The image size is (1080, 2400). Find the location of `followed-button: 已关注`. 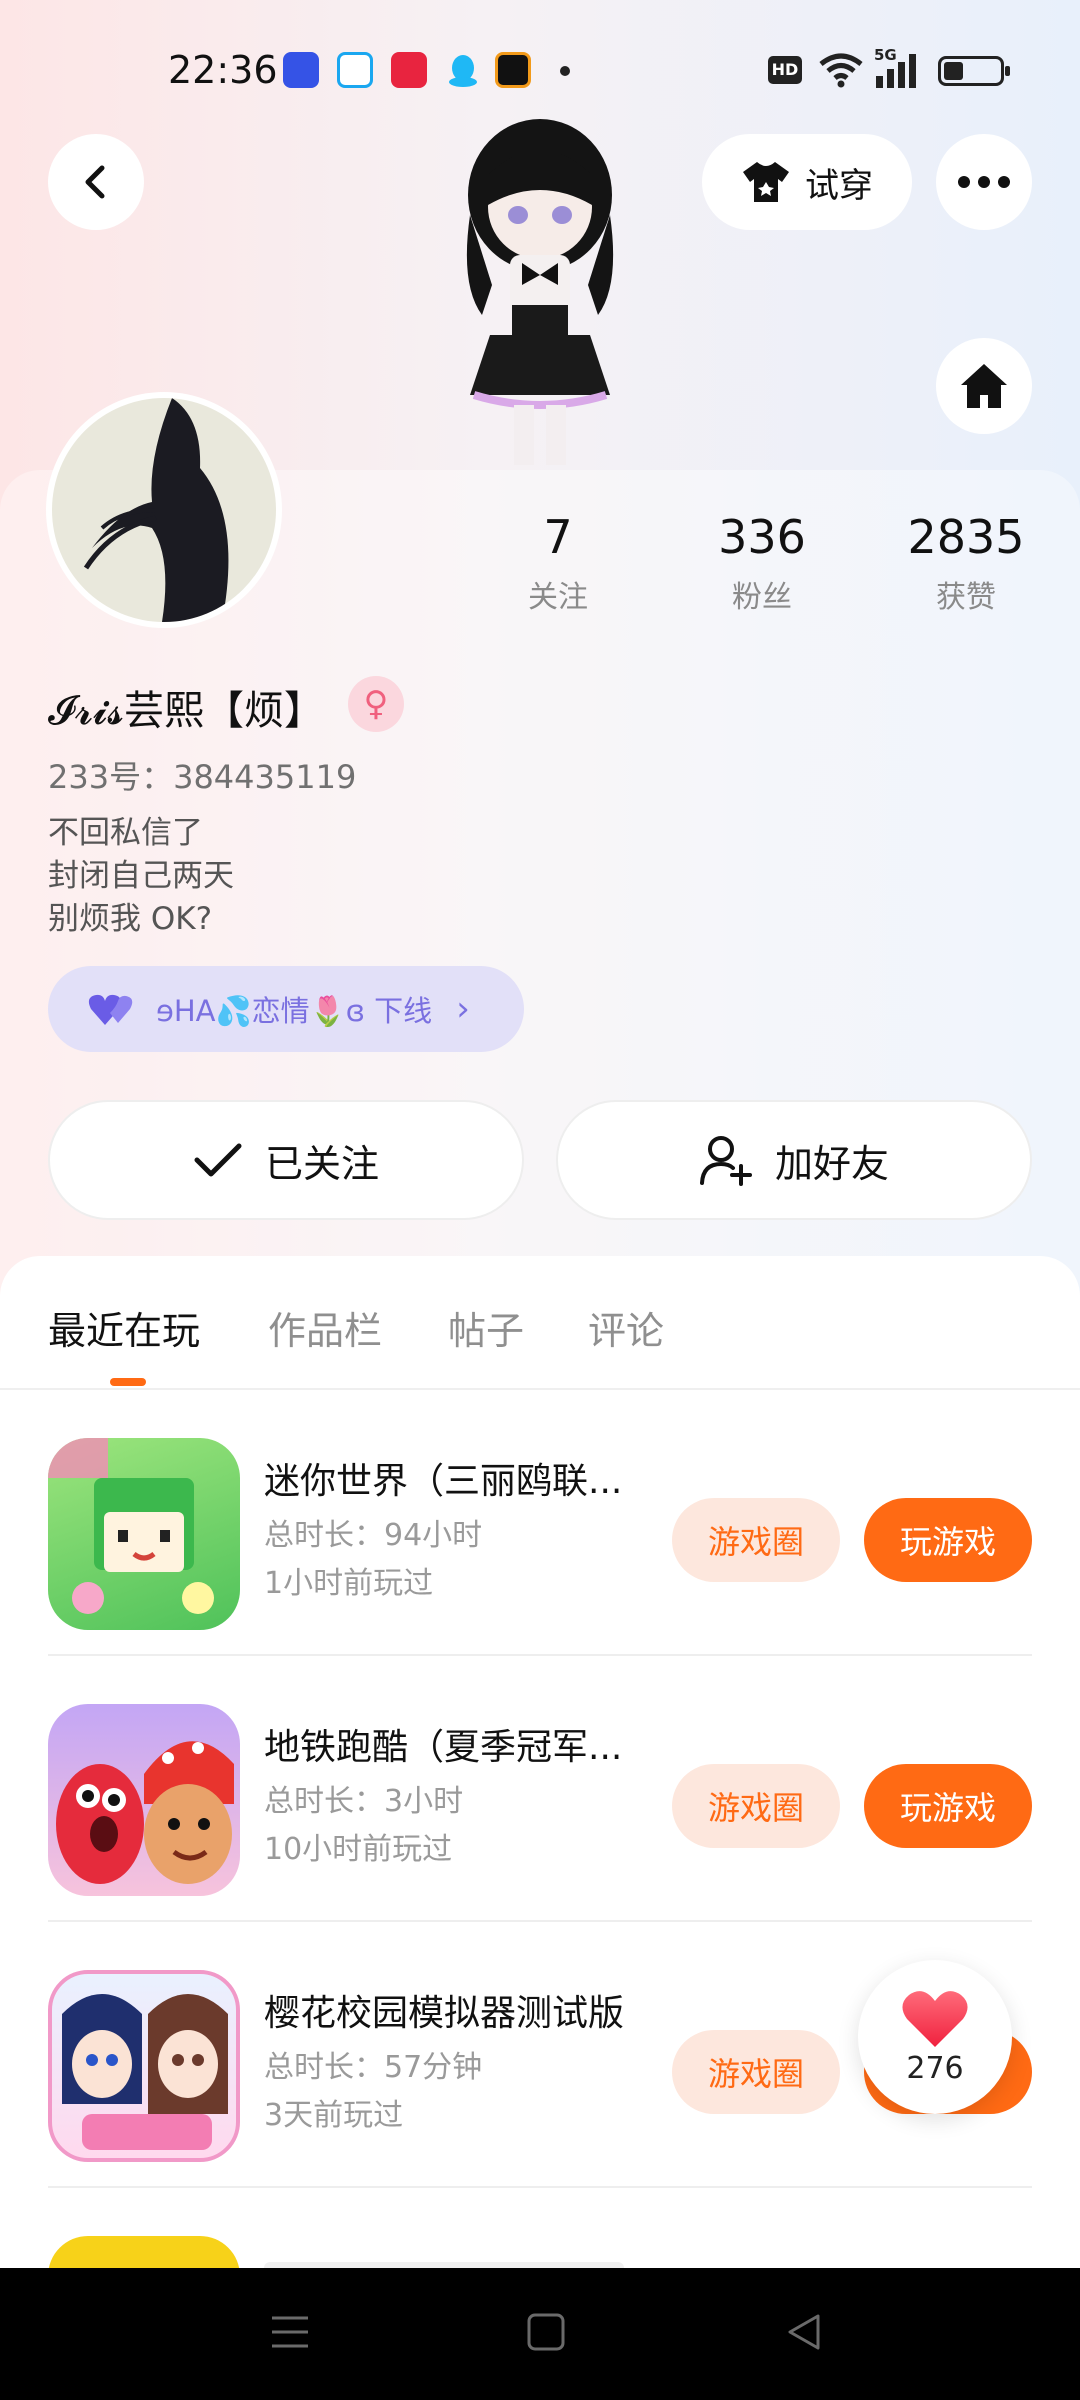

followed-button: 已关注 is located at coordinates (286, 1160).